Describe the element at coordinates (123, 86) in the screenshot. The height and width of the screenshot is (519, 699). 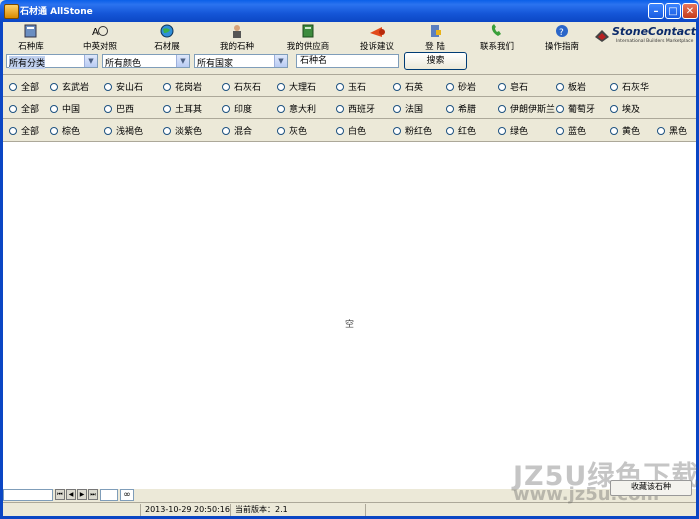
I see `radio-types-2: 安山石` at that location.